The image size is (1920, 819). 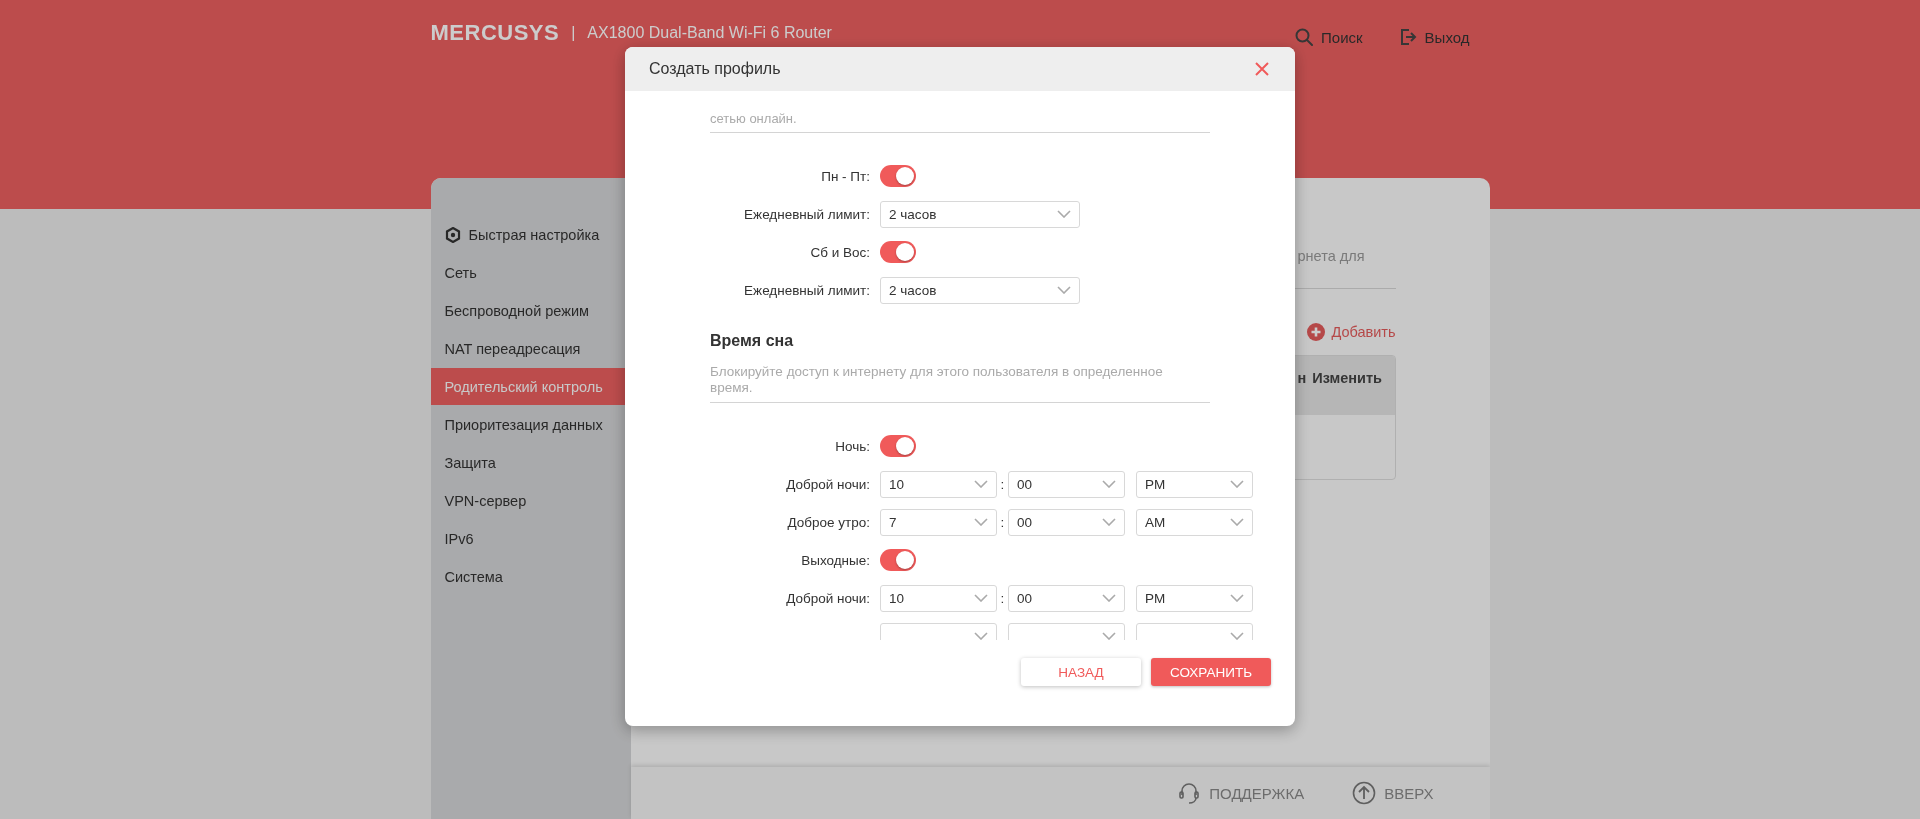 What do you see at coordinates (752, 341) in the screenshot?
I see `section-title: Время сна` at bounding box center [752, 341].